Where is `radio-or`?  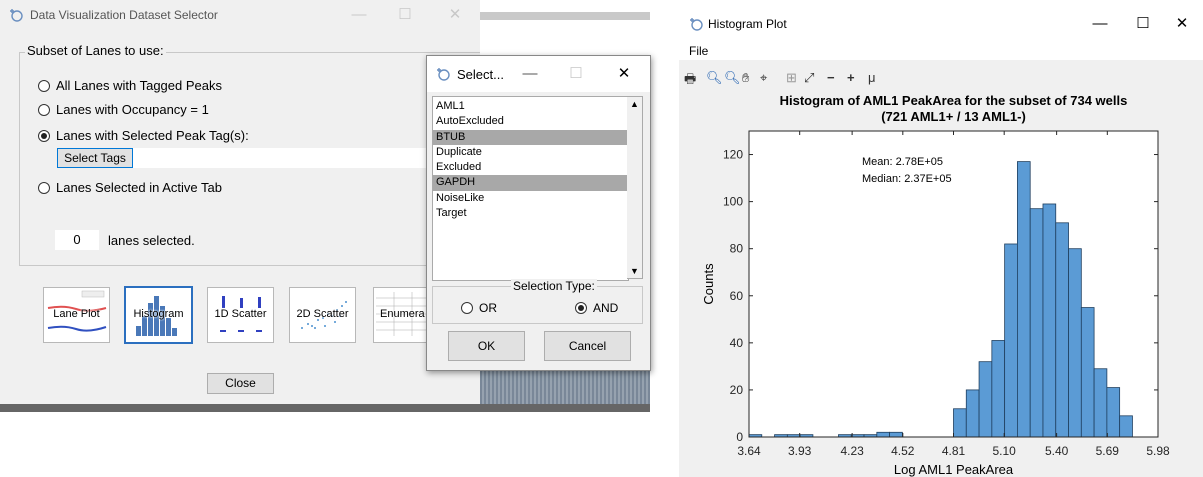
radio-or is located at coordinates (467, 308).